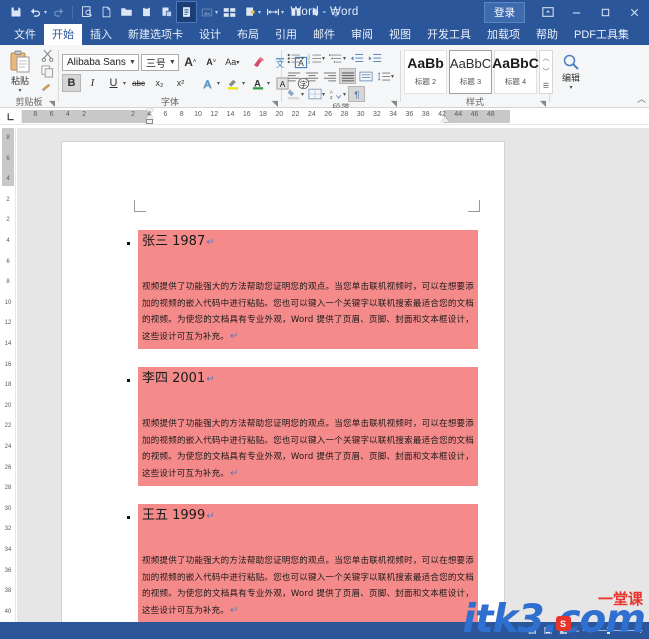 The image size is (649, 639). What do you see at coordinates (311, 76) in the screenshot?
I see `align-center-icon` at bounding box center [311, 76].